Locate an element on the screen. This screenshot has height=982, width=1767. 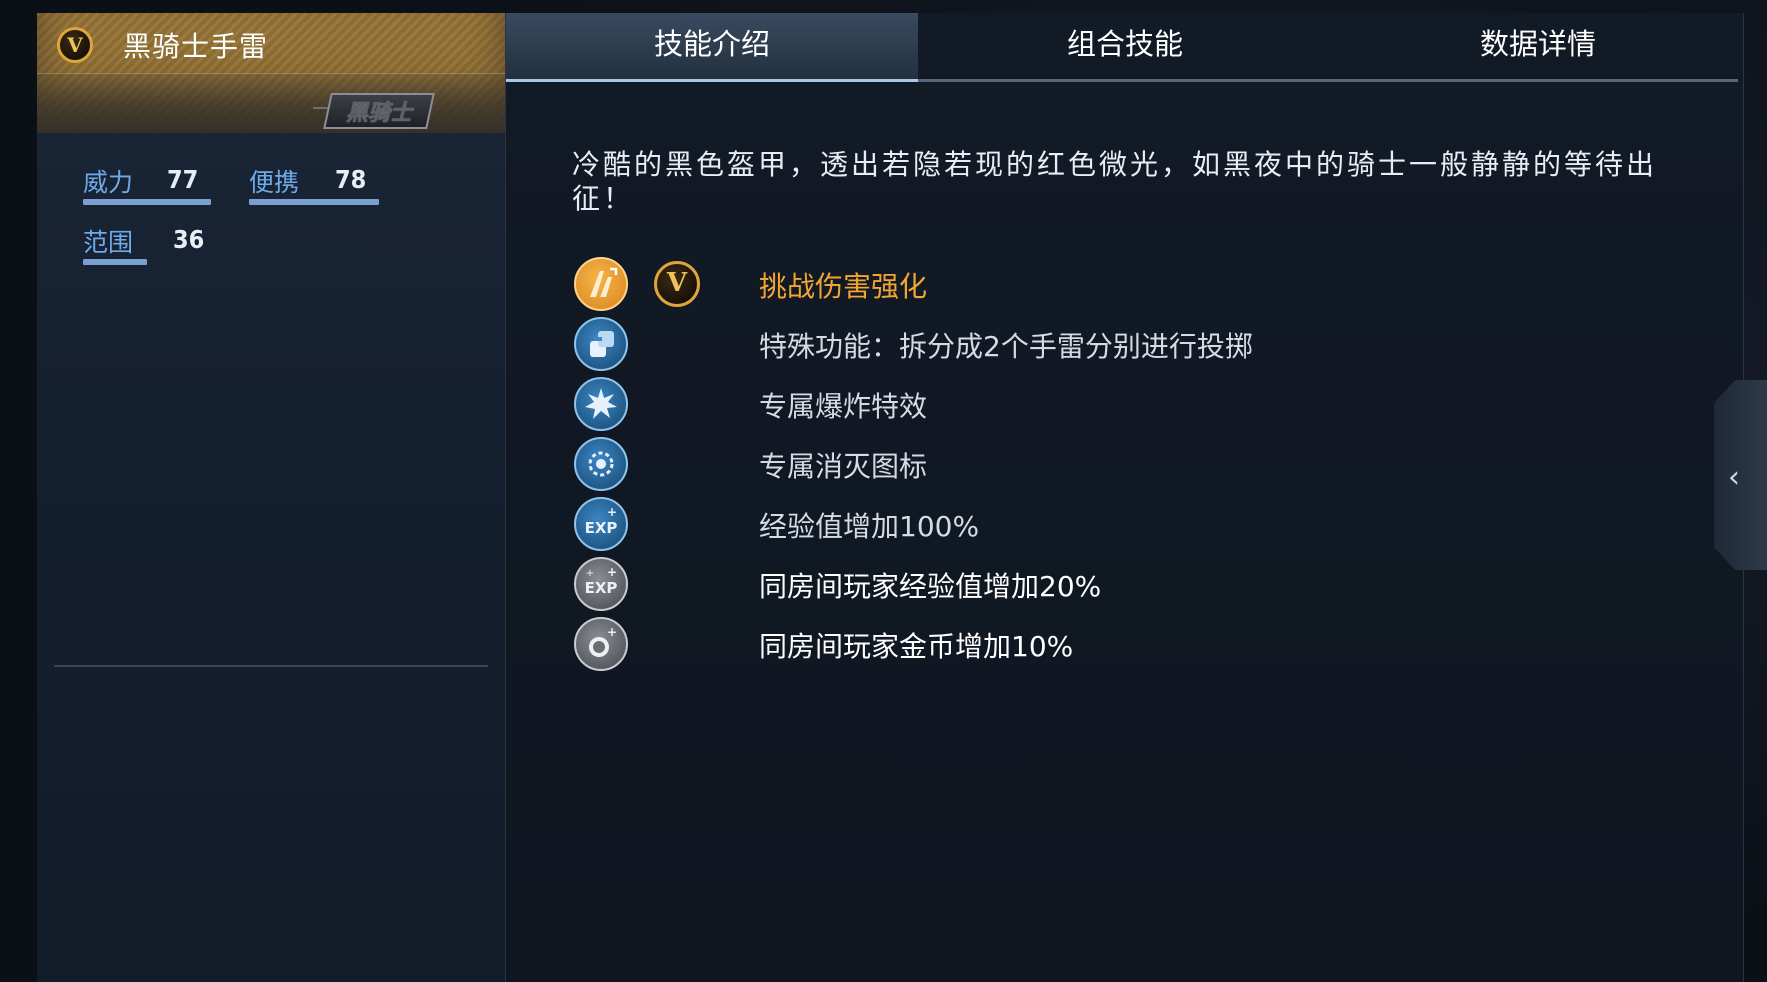
skill-row: EXP + + 同房间玩家经验值增加20% is located at coordinates (1024, 585).